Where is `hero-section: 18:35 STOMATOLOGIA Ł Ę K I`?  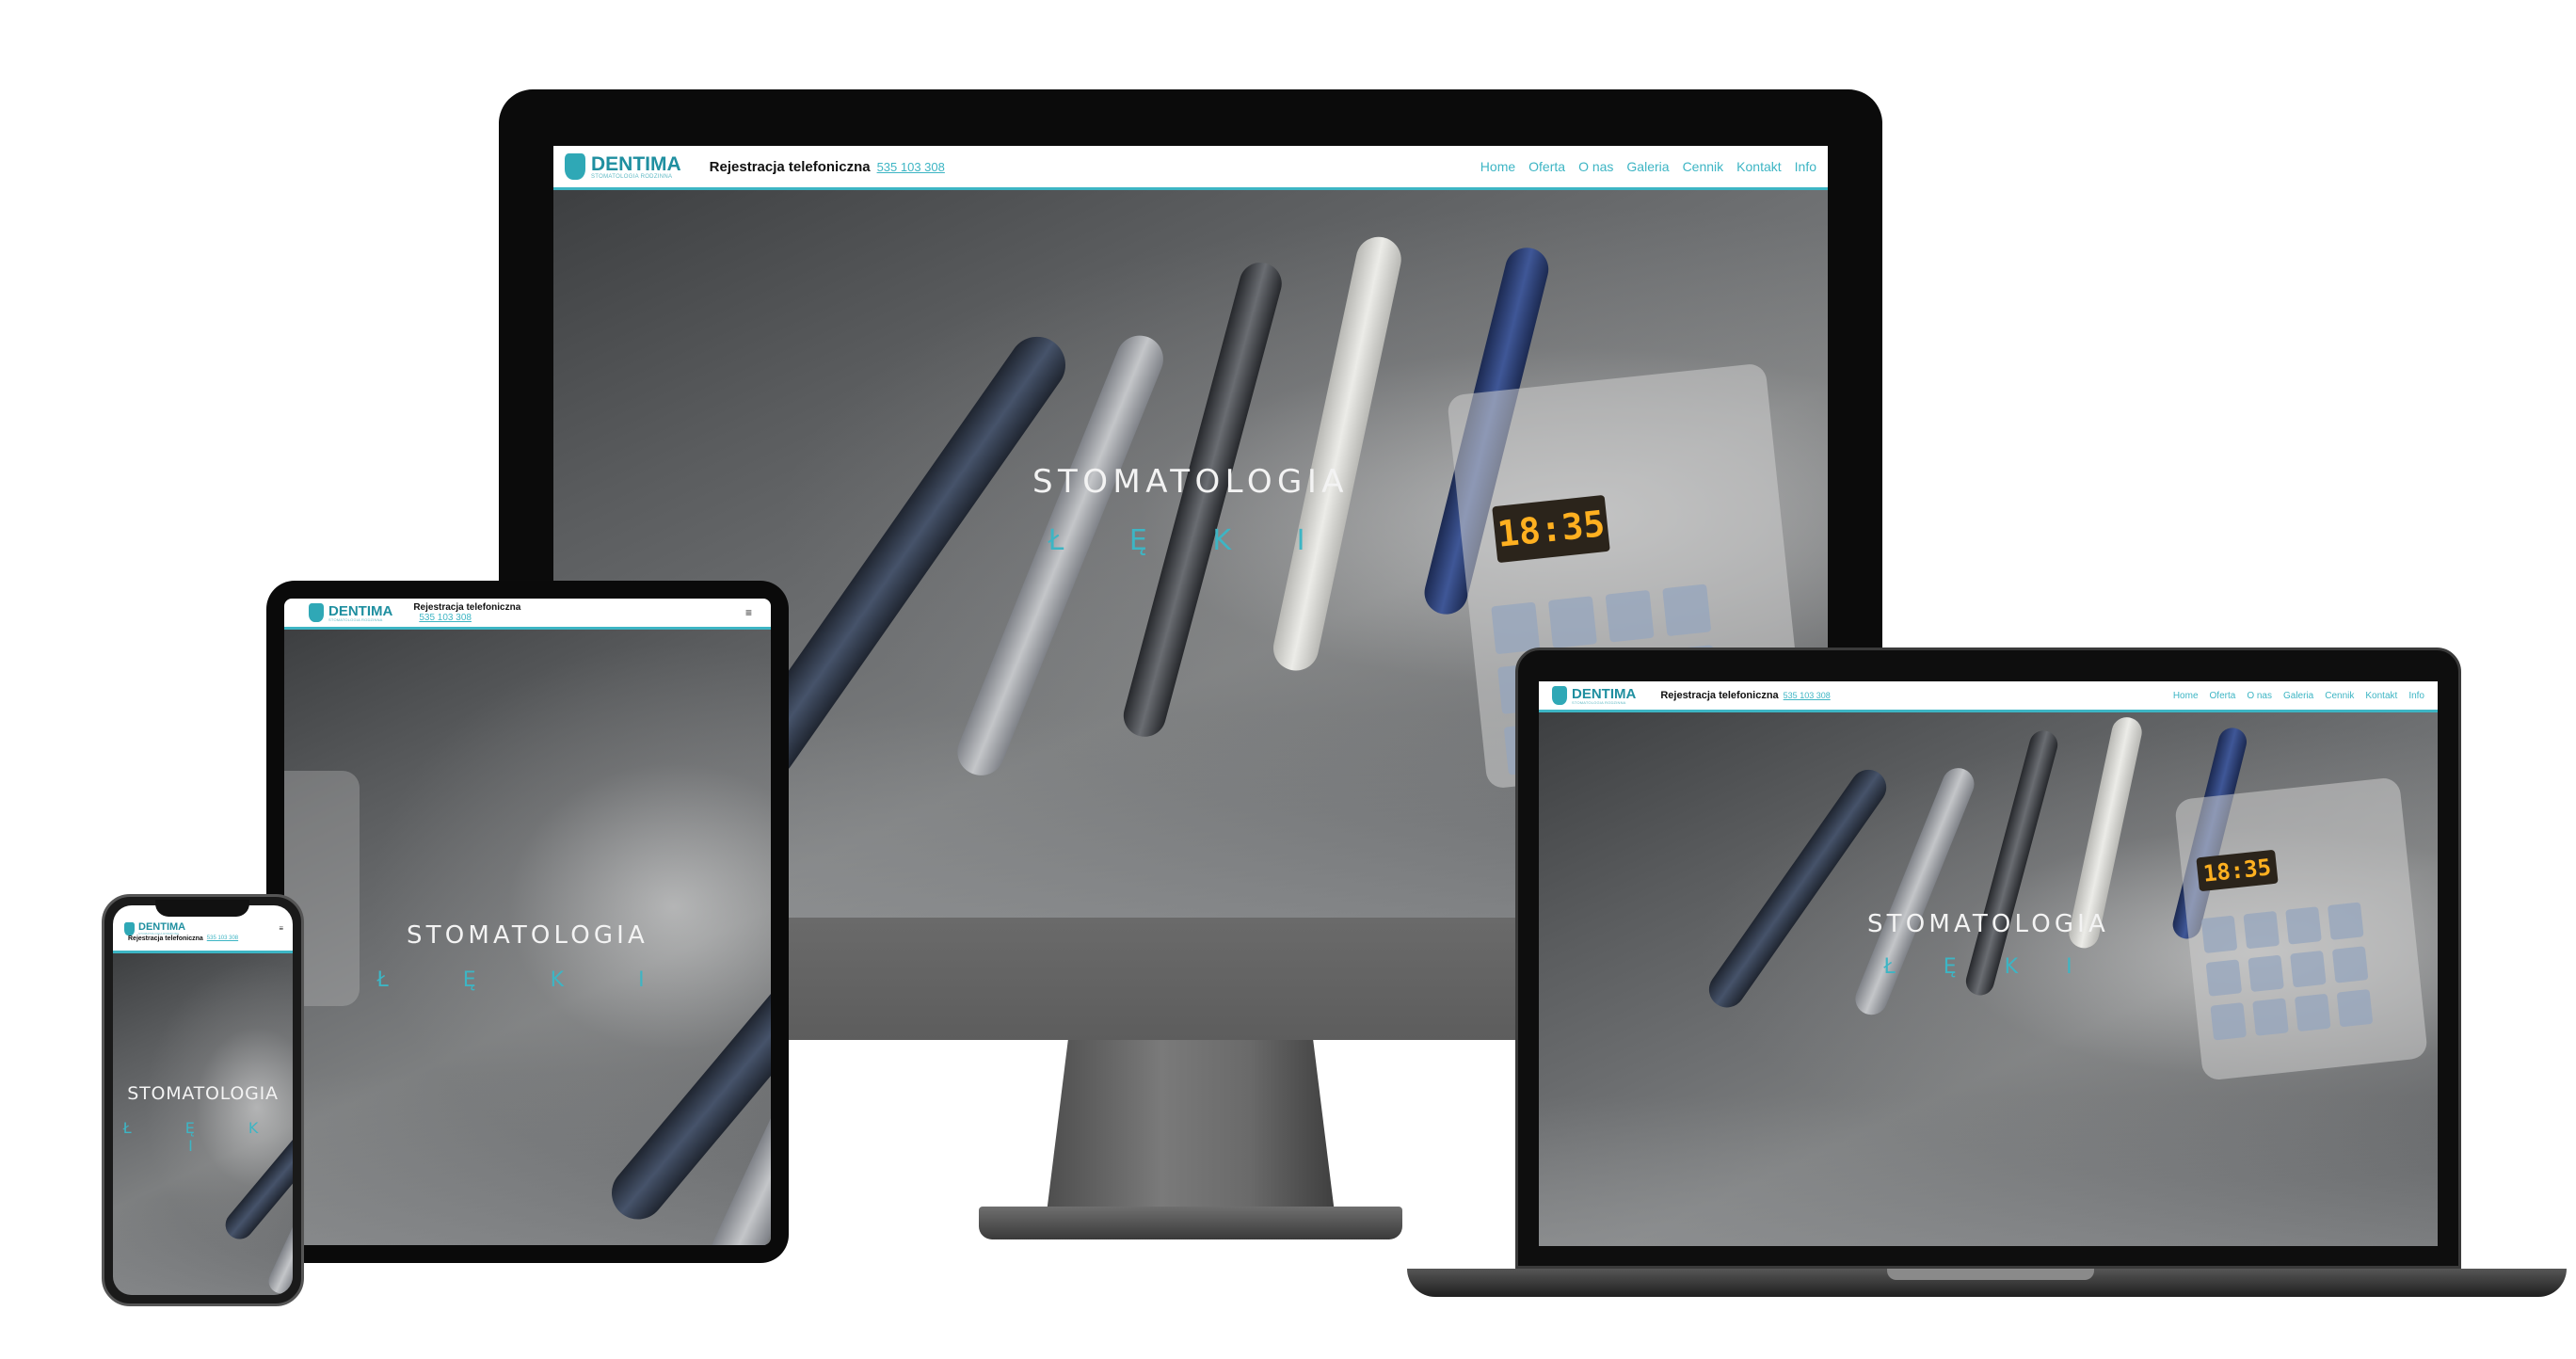
hero-section: 18:35 STOMATOLOGIA Ł Ę K I is located at coordinates (1988, 979).